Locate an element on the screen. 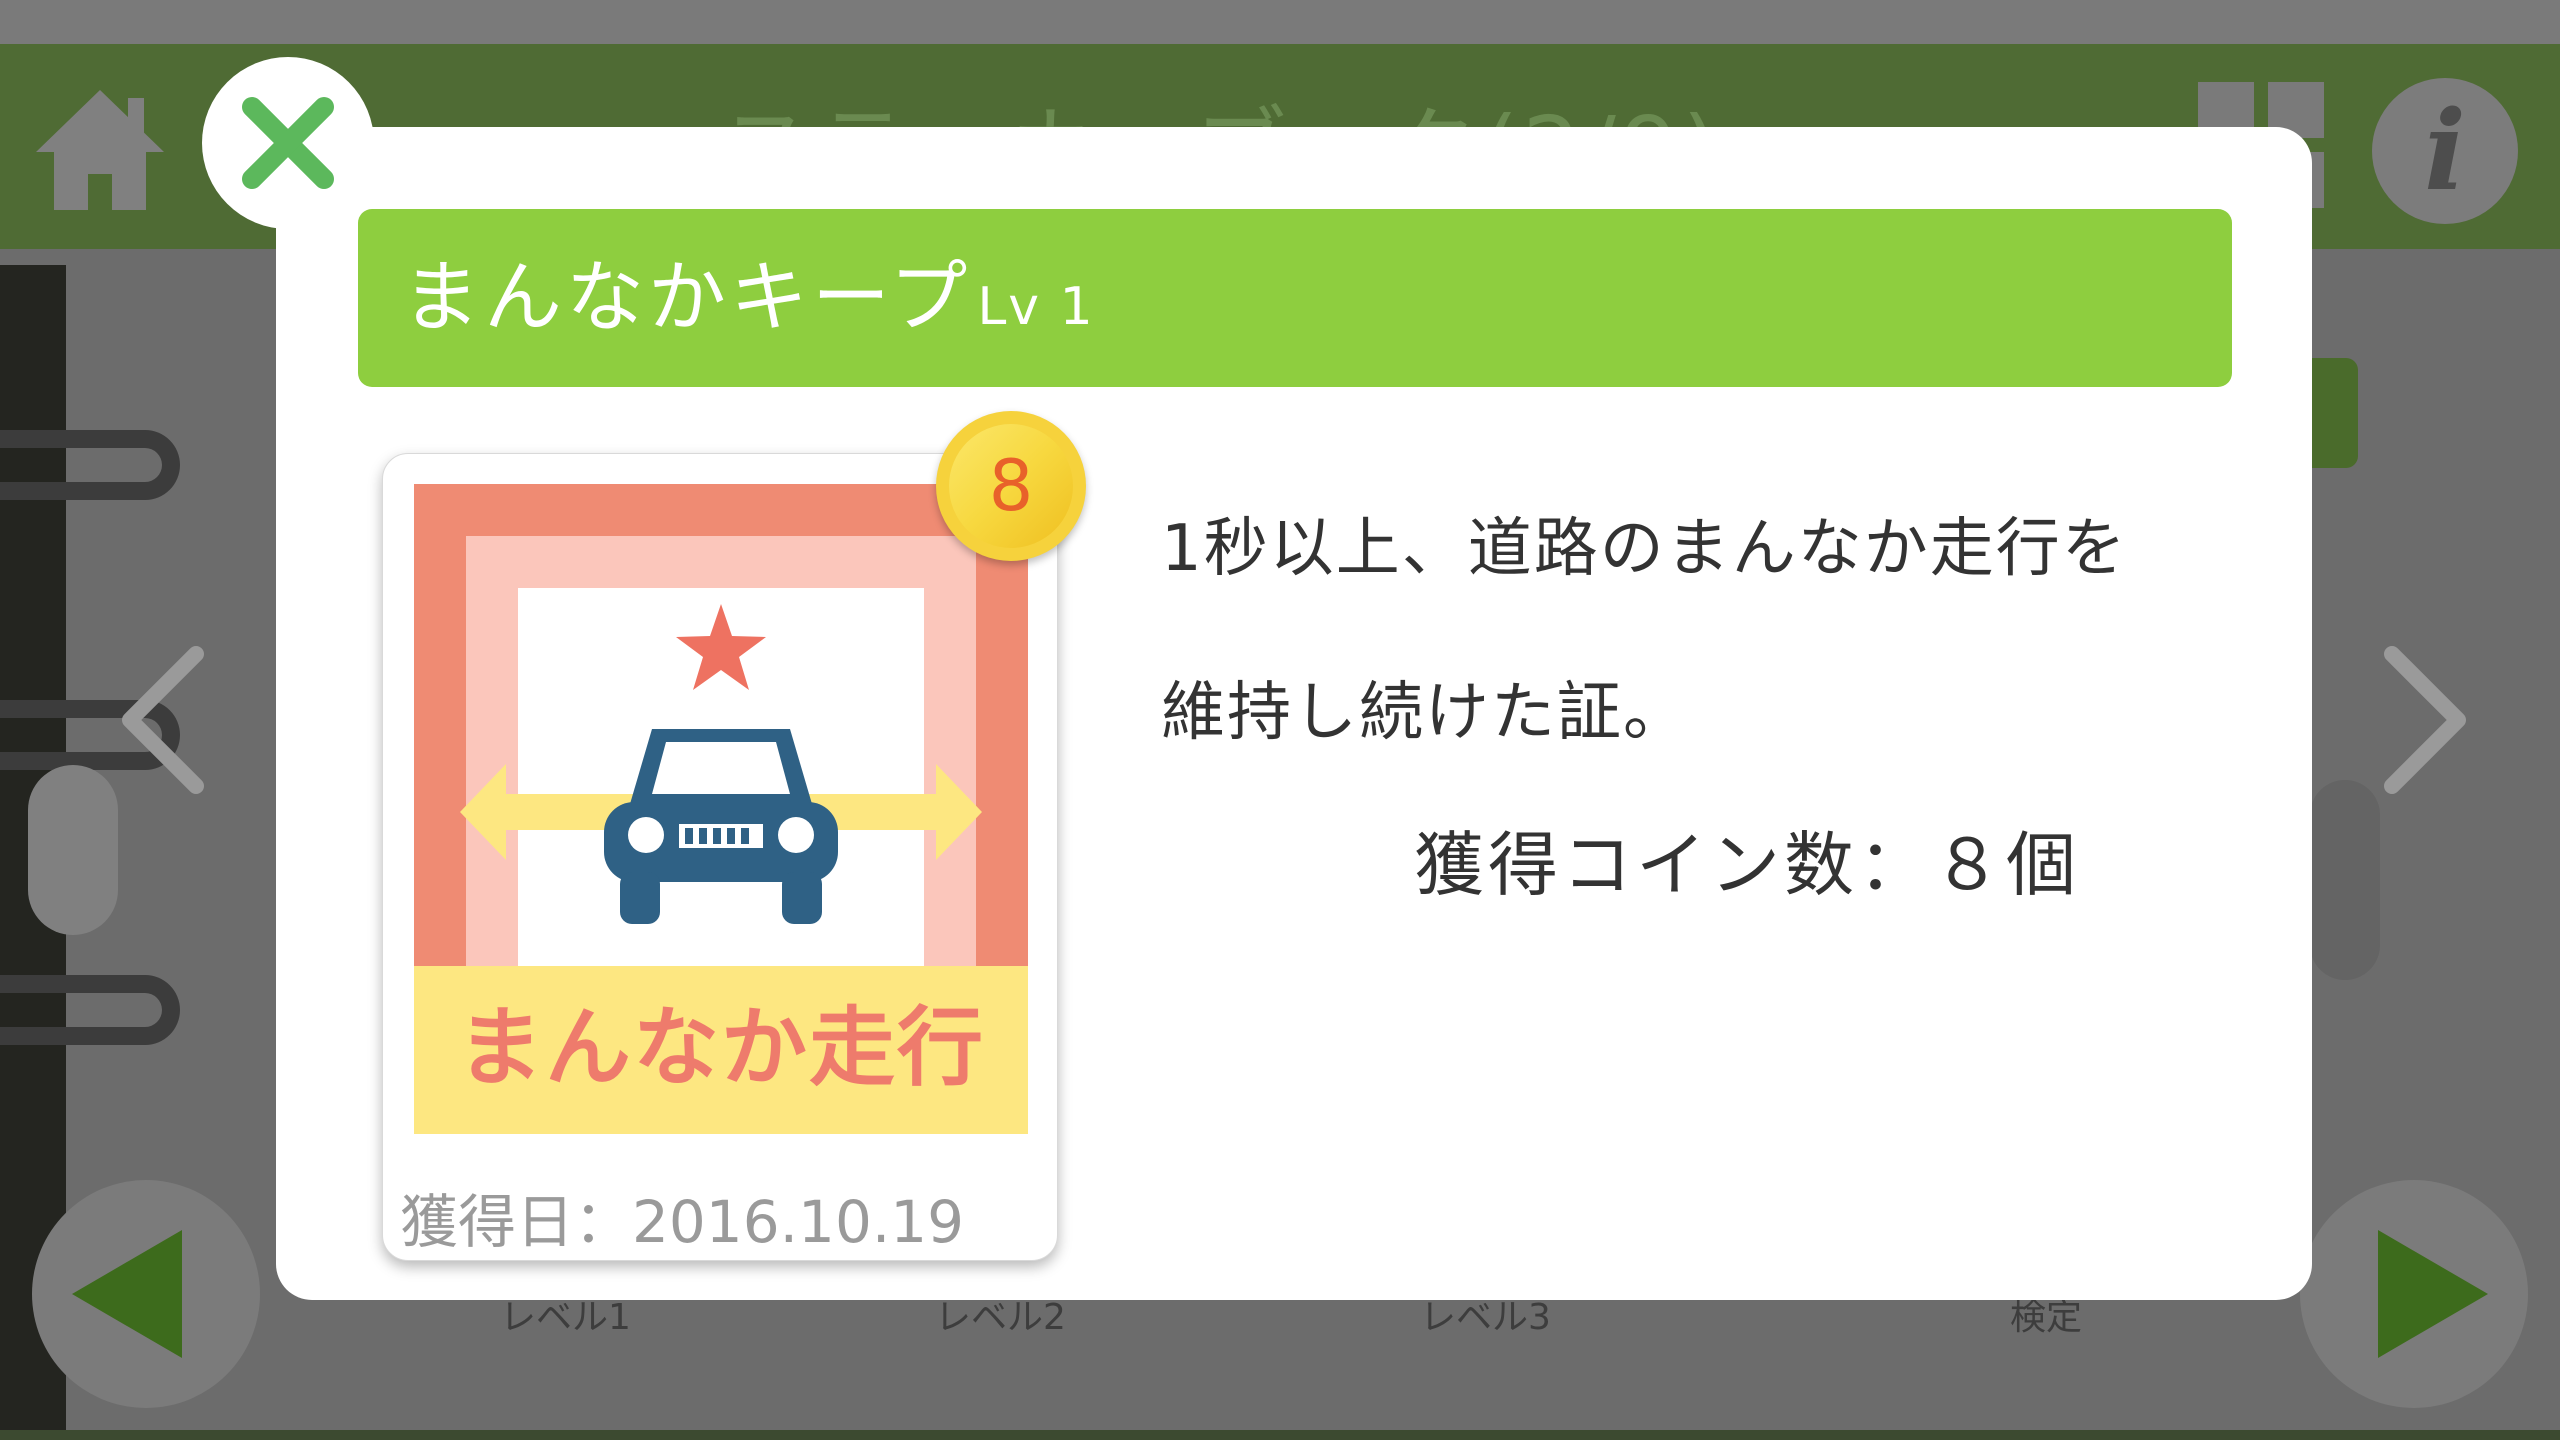 This screenshot has height=1440, width=2560. next-page-button is located at coordinates (2414, 1294).